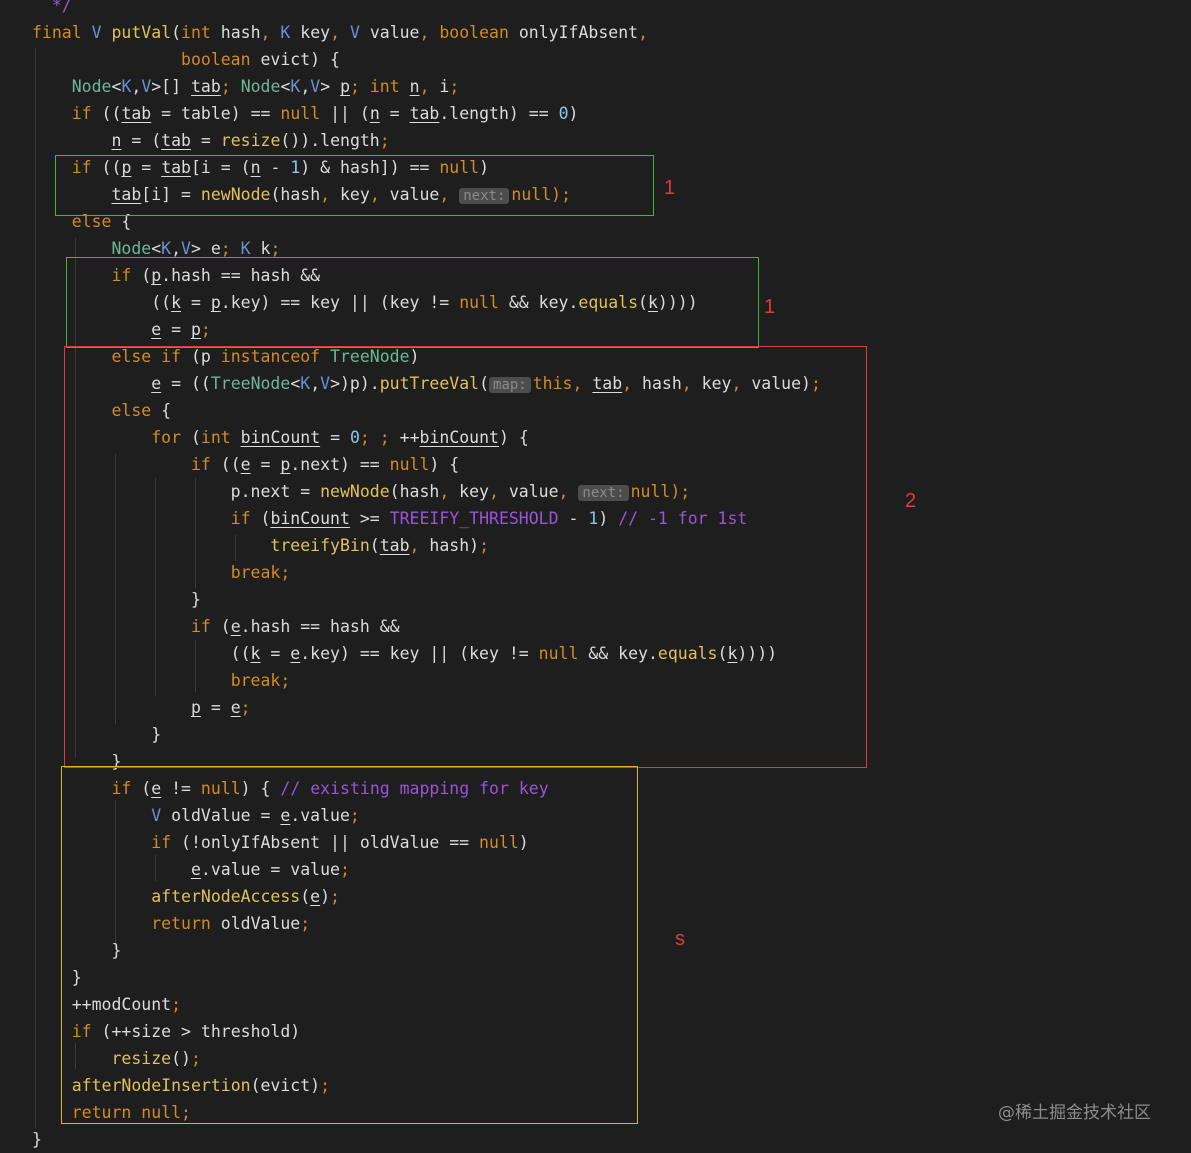 This screenshot has width=1191, height=1153. Describe the element at coordinates (389, 32) in the screenshot. I see `code-token: value` at that location.